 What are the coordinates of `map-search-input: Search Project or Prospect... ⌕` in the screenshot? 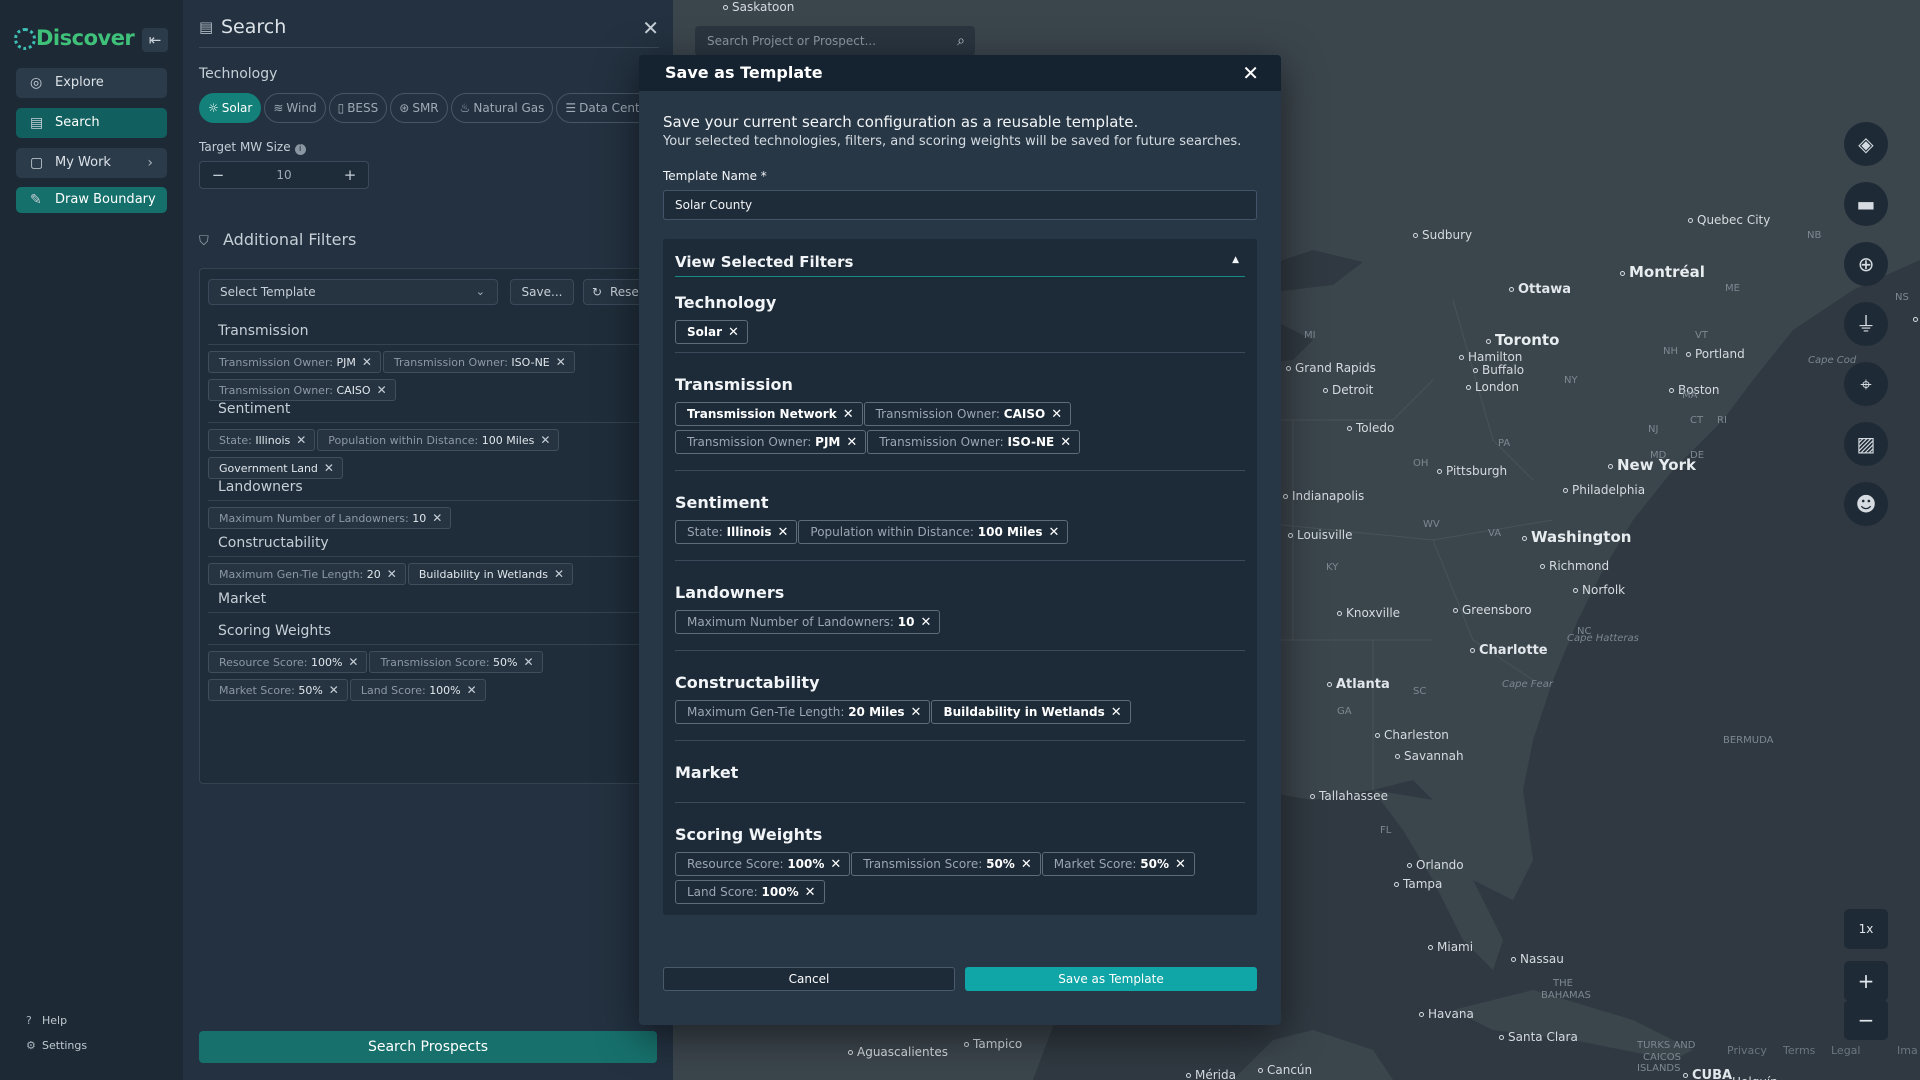 It's located at (835, 41).